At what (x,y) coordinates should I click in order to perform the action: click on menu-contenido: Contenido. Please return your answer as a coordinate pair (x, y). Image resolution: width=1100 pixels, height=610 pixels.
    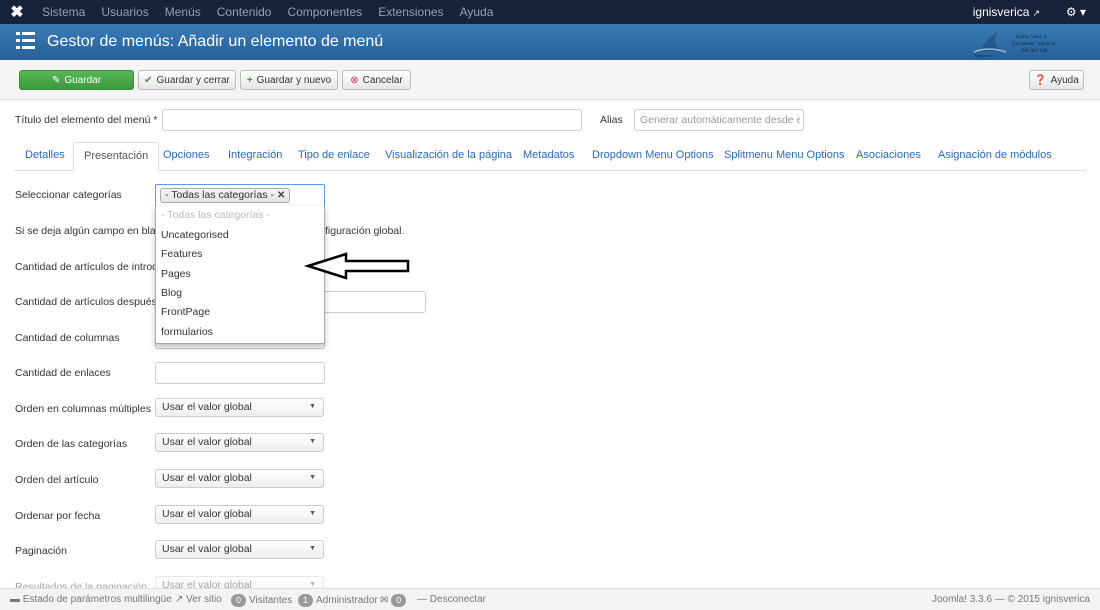
    Looking at the image, I should click on (244, 12).